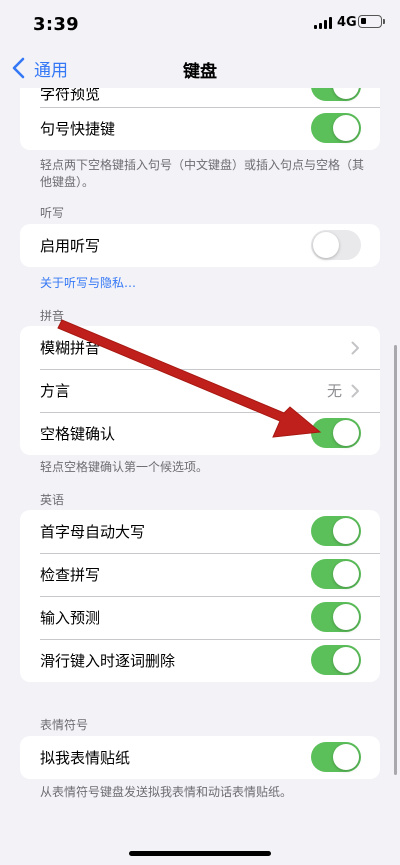 The height and width of the screenshot is (865, 400). I want to click on predictive-toggle, so click(336, 617).